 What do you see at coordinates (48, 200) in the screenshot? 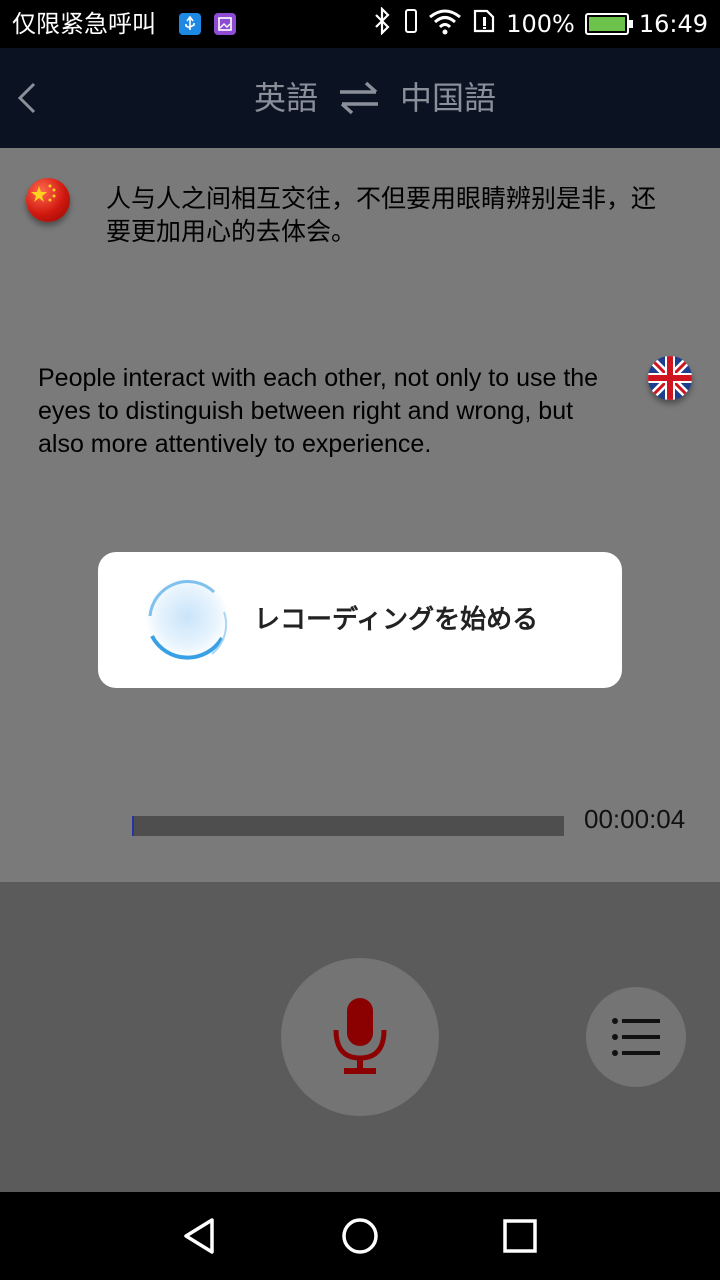
I see `china-flag-icon` at bounding box center [48, 200].